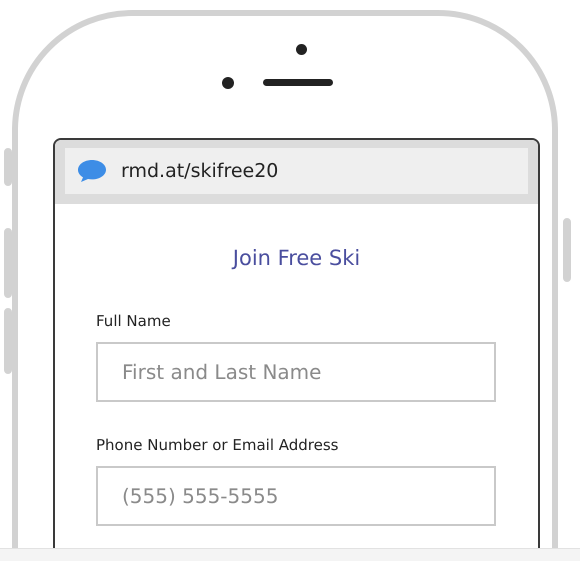 This screenshot has width=580, height=561. What do you see at coordinates (298, 82) in the screenshot?
I see `speaker-icon` at bounding box center [298, 82].